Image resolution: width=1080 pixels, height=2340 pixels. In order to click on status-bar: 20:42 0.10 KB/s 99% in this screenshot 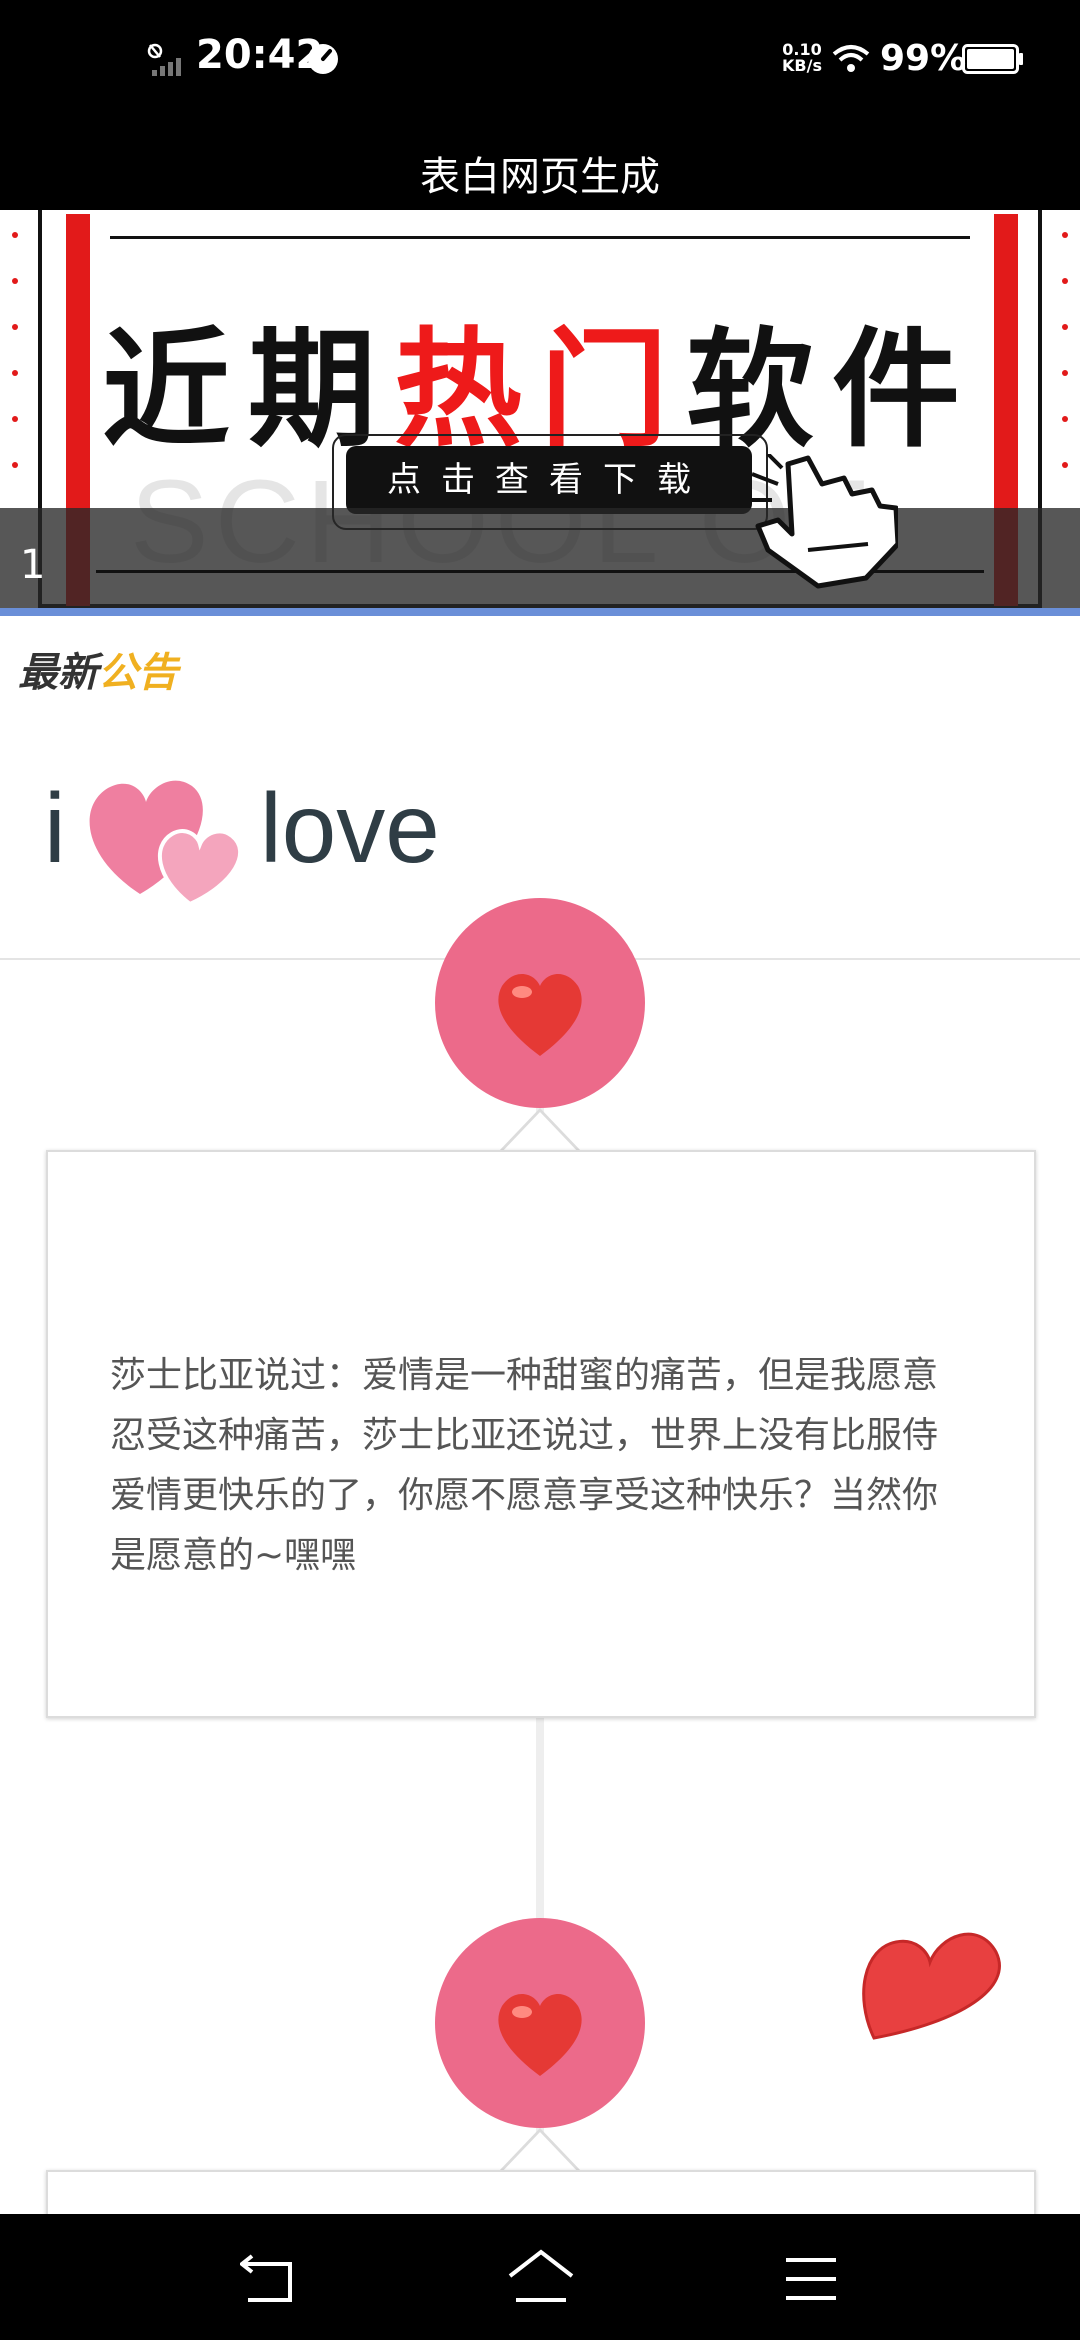, I will do `click(540, 61)`.